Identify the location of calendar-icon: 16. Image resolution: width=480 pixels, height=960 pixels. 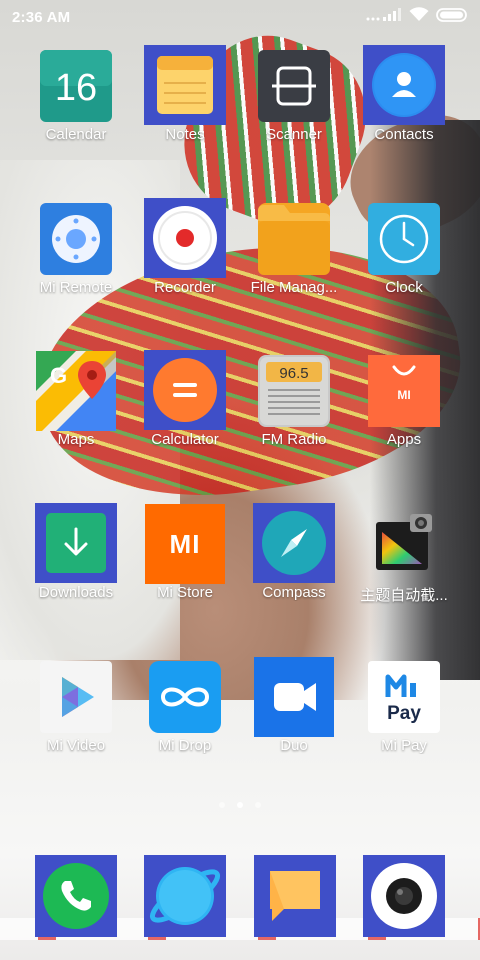
(76, 86).